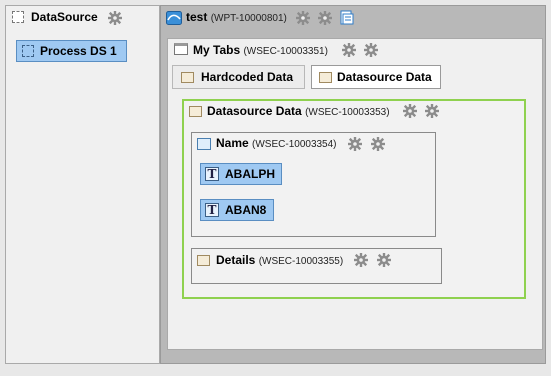 This screenshot has height=376, width=551. What do you see at coordinates (232, 143) in the screenshot?
I see `name-section-title-text: Name` at bounding box center [232, 143].